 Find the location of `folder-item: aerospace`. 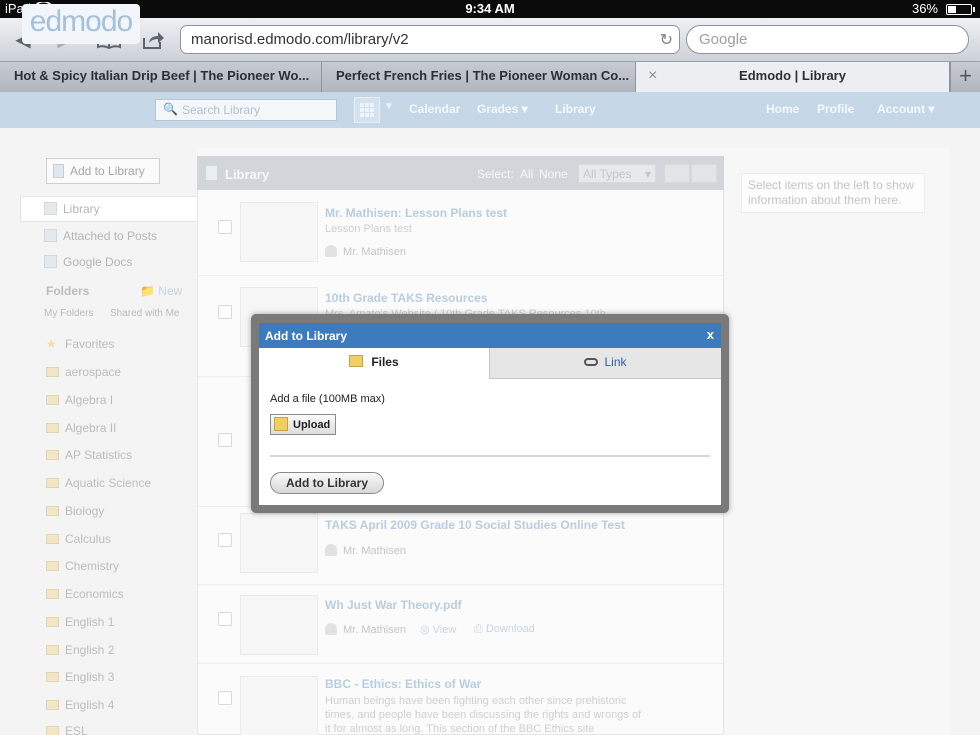

folder-item: aerospace is located at coordinates (83, 372).